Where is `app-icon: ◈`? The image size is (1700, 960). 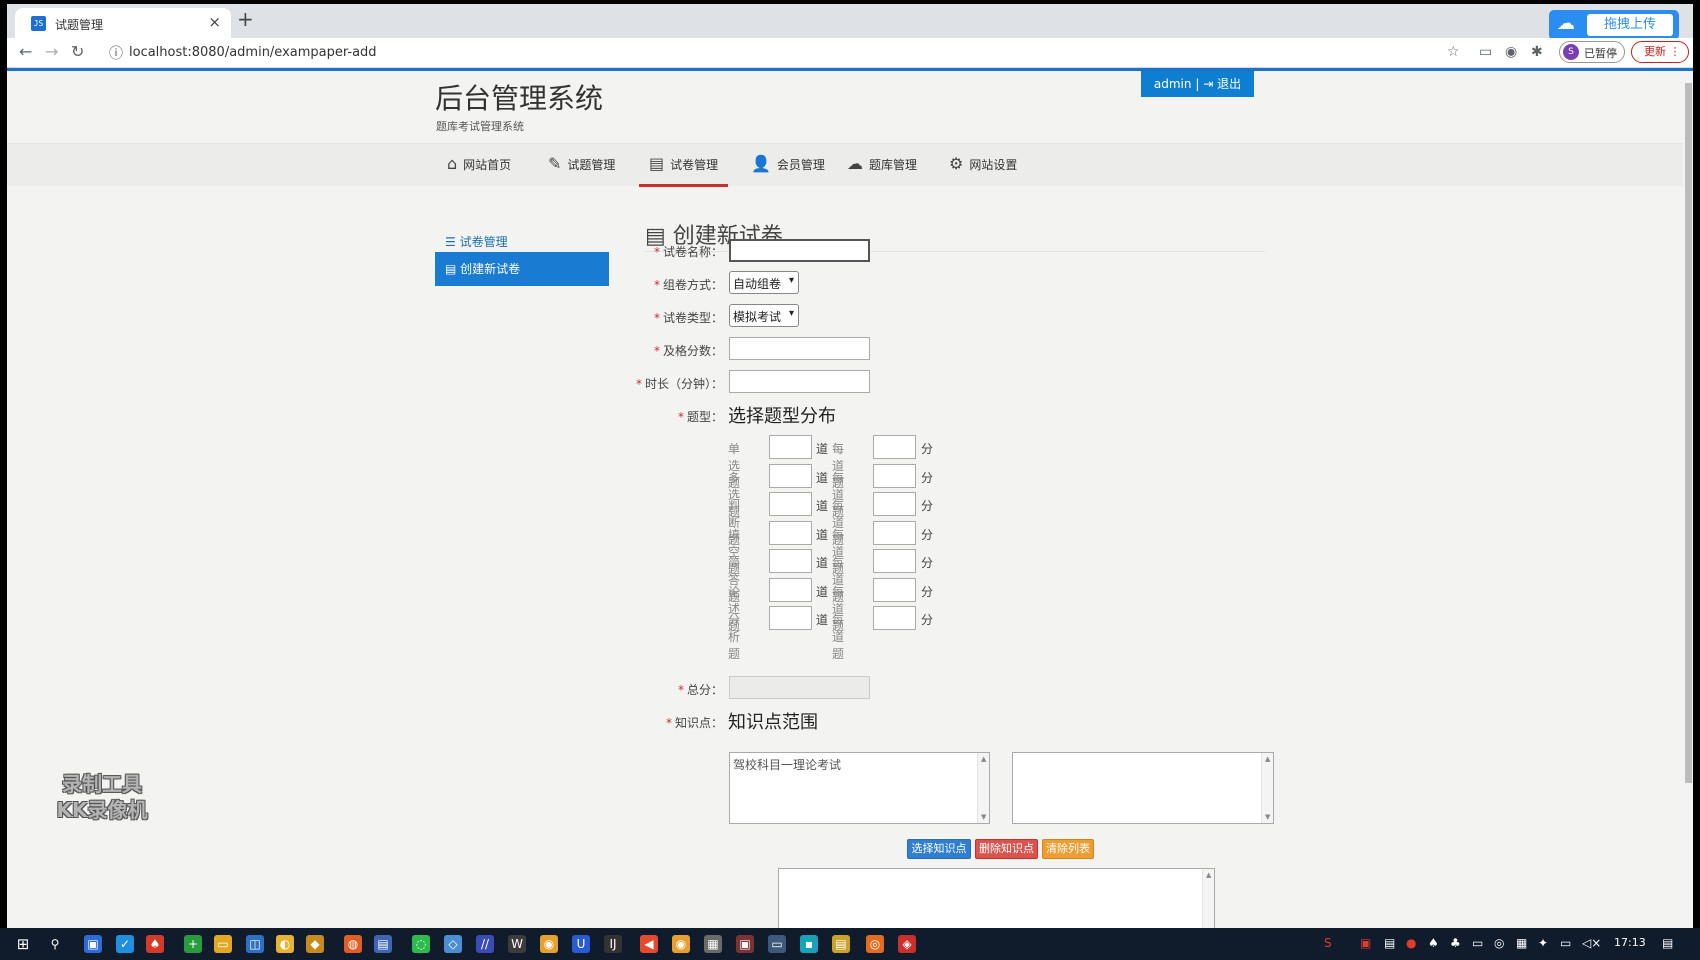 app-icon: ◈ is located at coordinates (907, 944).